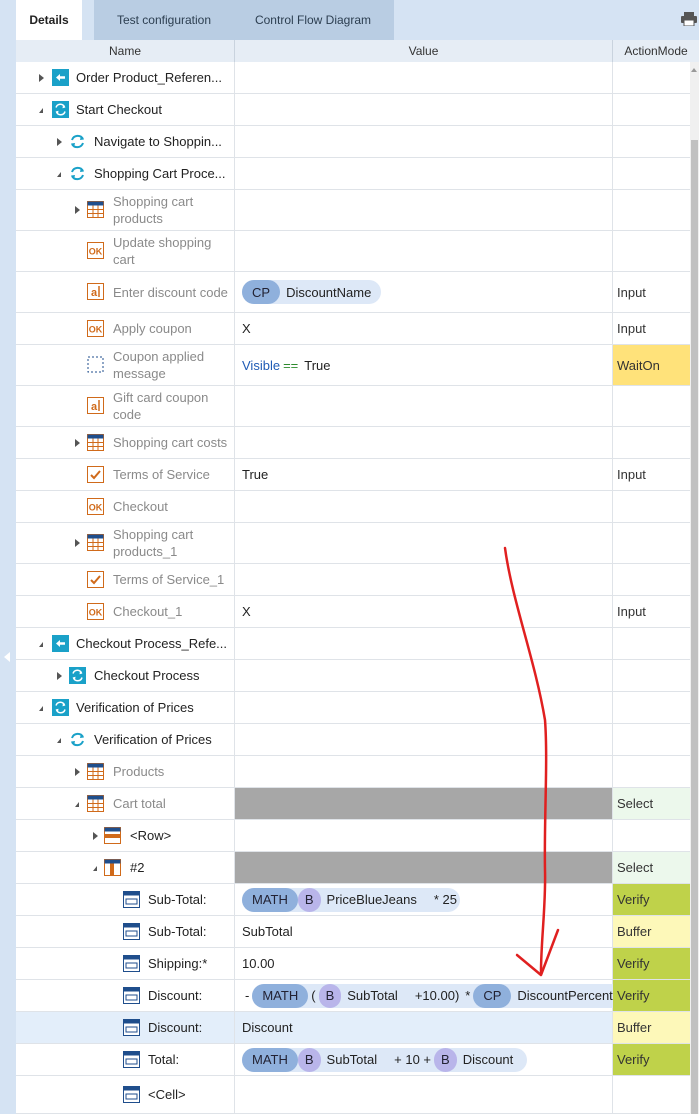 This screenshot has width=699, height=1114. Describe the element at coordinates (312, 292) in the screenshot. I see `expression-token: CP DiscountName` at that location.